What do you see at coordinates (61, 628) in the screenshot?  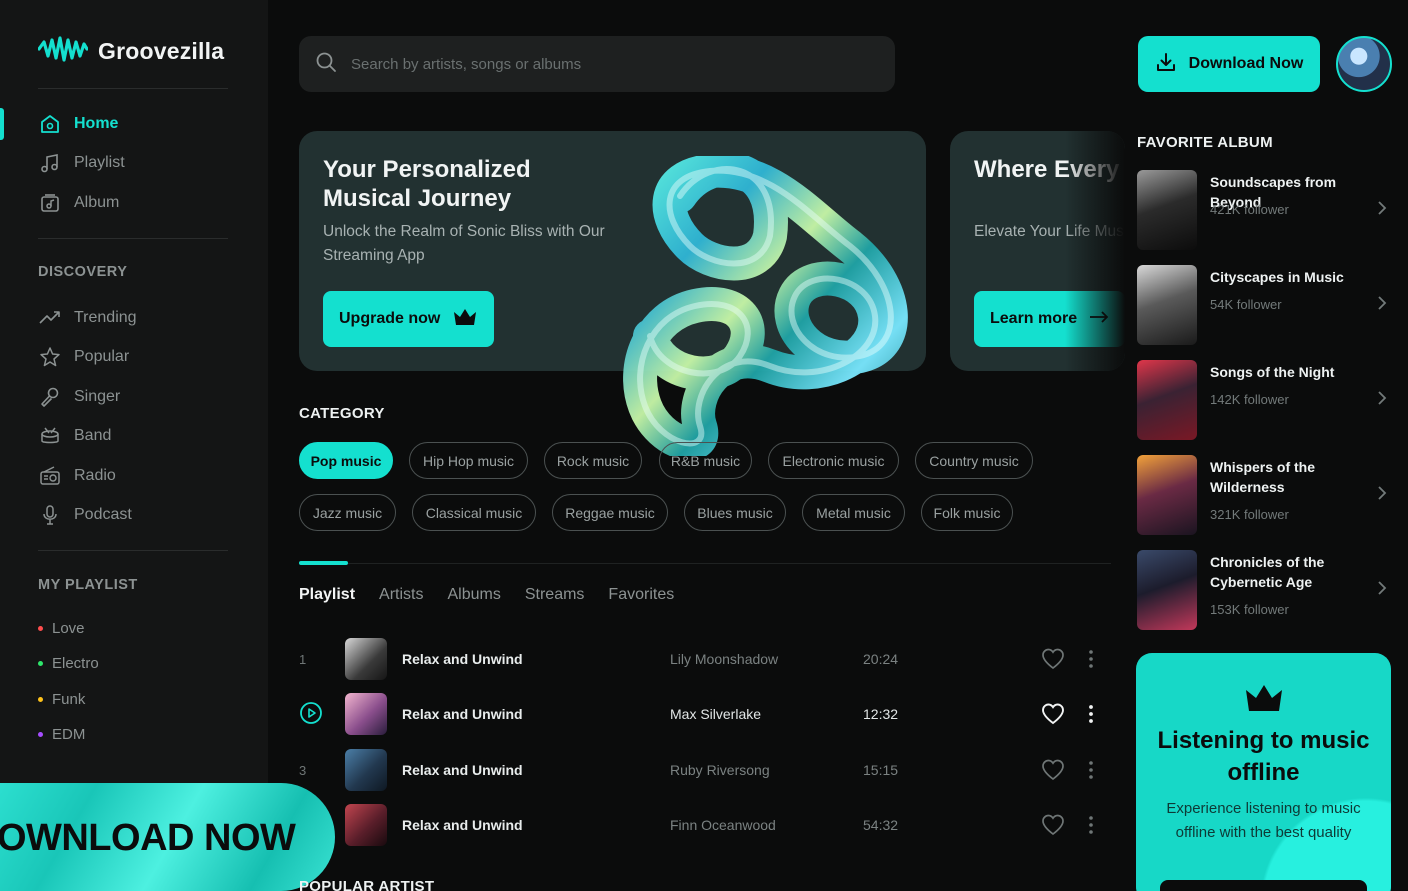 I see `playlist-item-love: Love` at bounding box center [61, 628].